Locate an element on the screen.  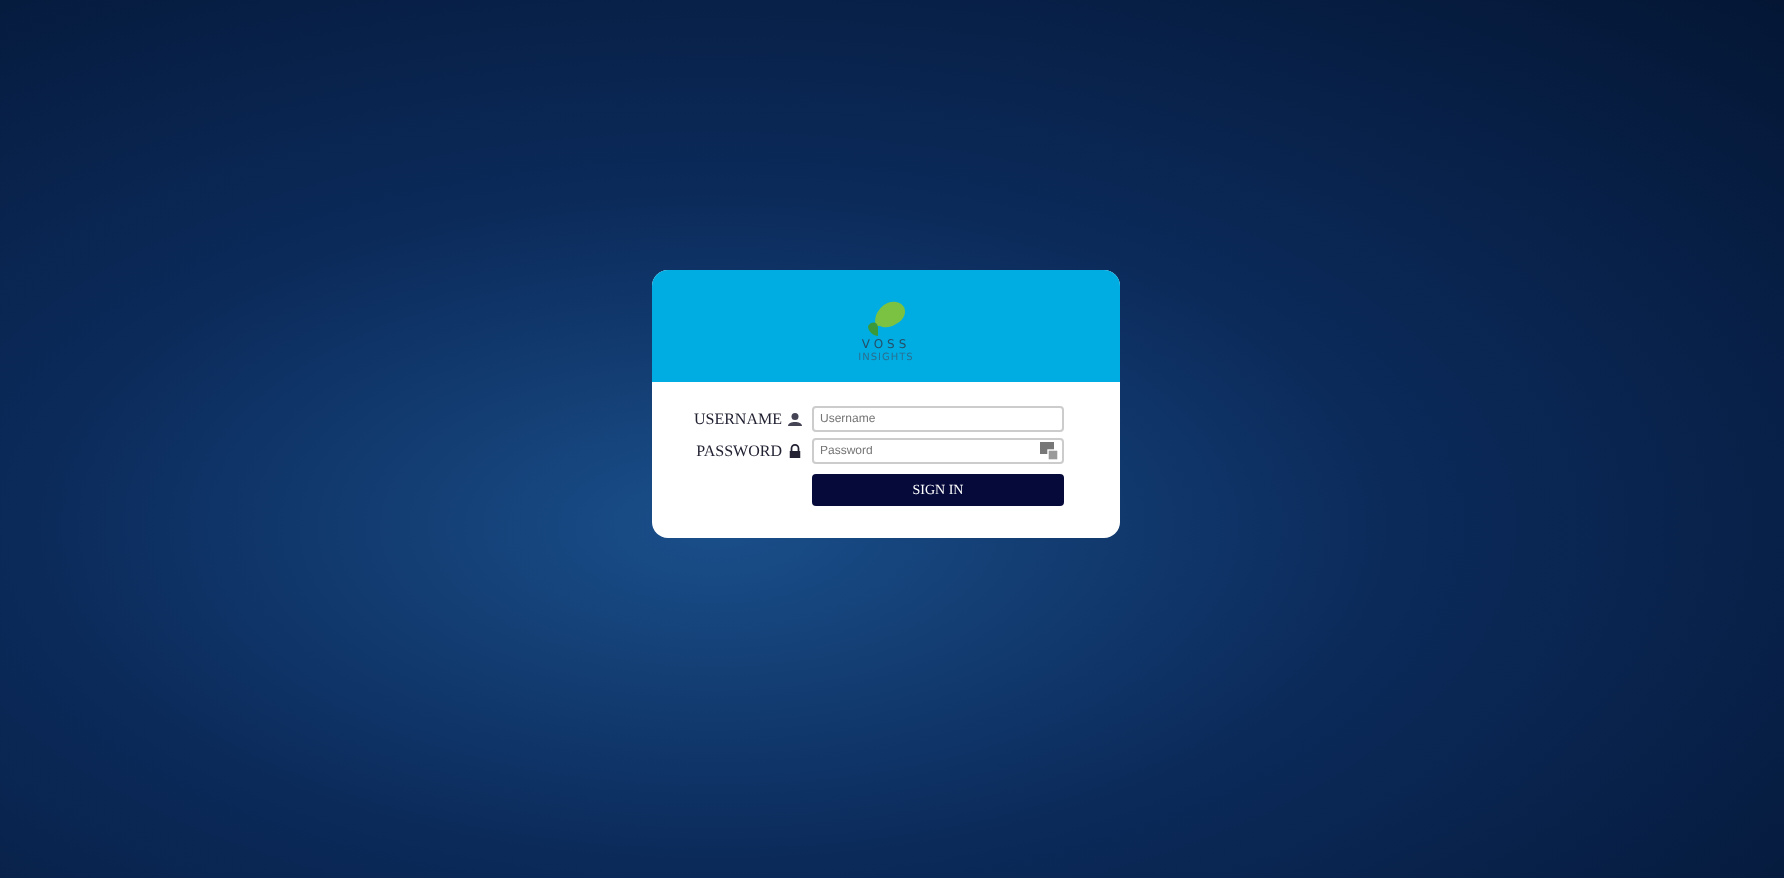
person-icon is located at coordinates (795, 419).